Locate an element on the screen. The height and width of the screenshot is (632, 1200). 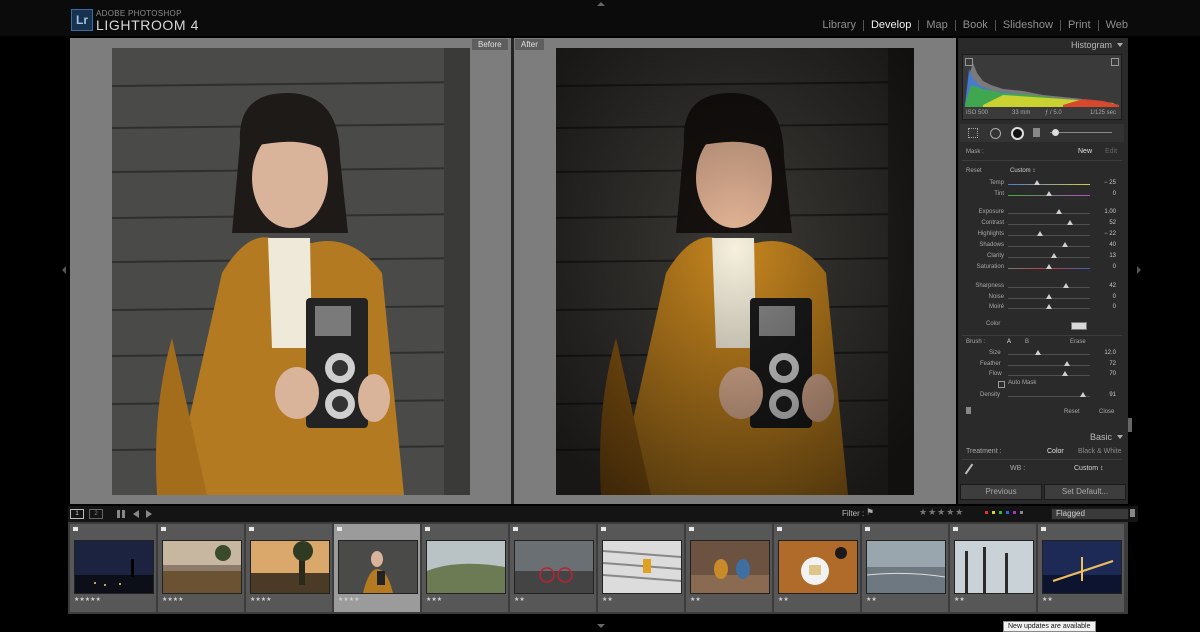
panel-scrollbar is located at coordinates (1130, 425).